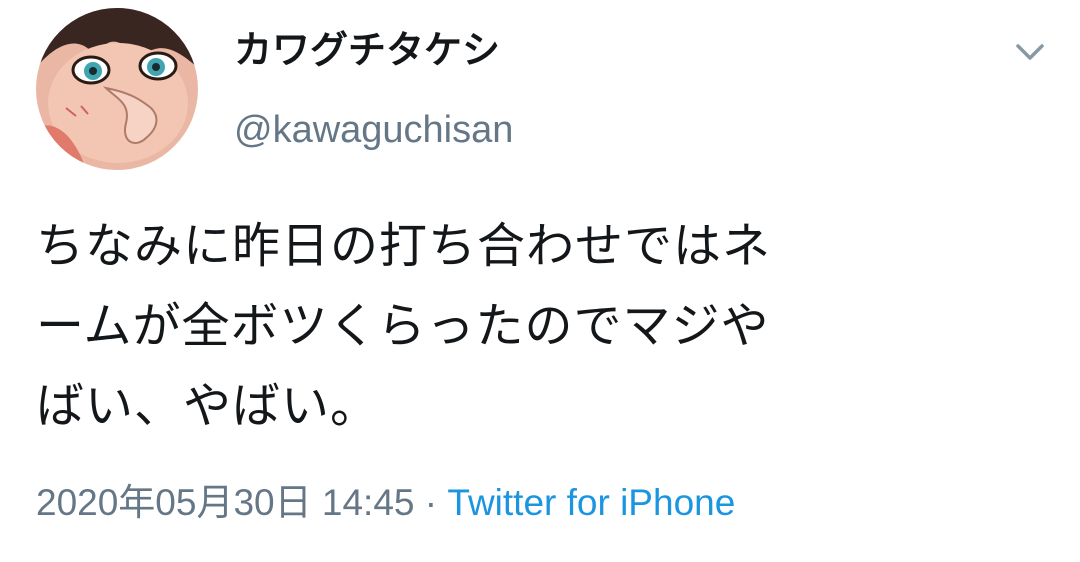 This screenshot has height=562, width=1080. Describe the element at coordinates (591, 502) in the screenshot. I see `tweet-source-link: Twitter for iPhone` at that location.